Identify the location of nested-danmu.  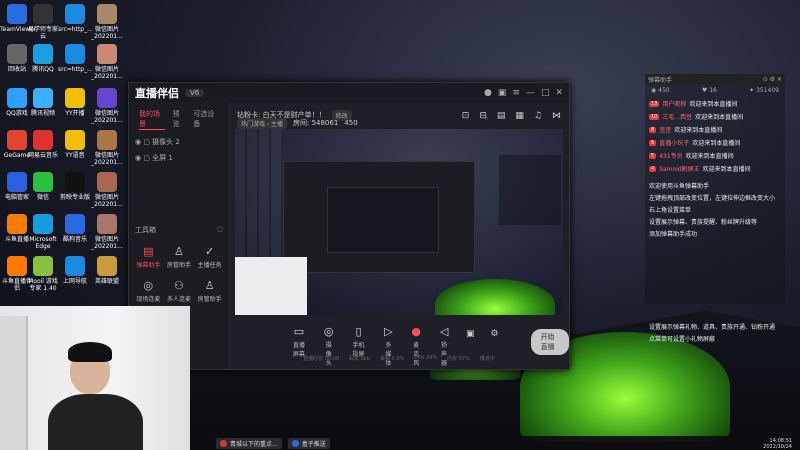
(530, 190).